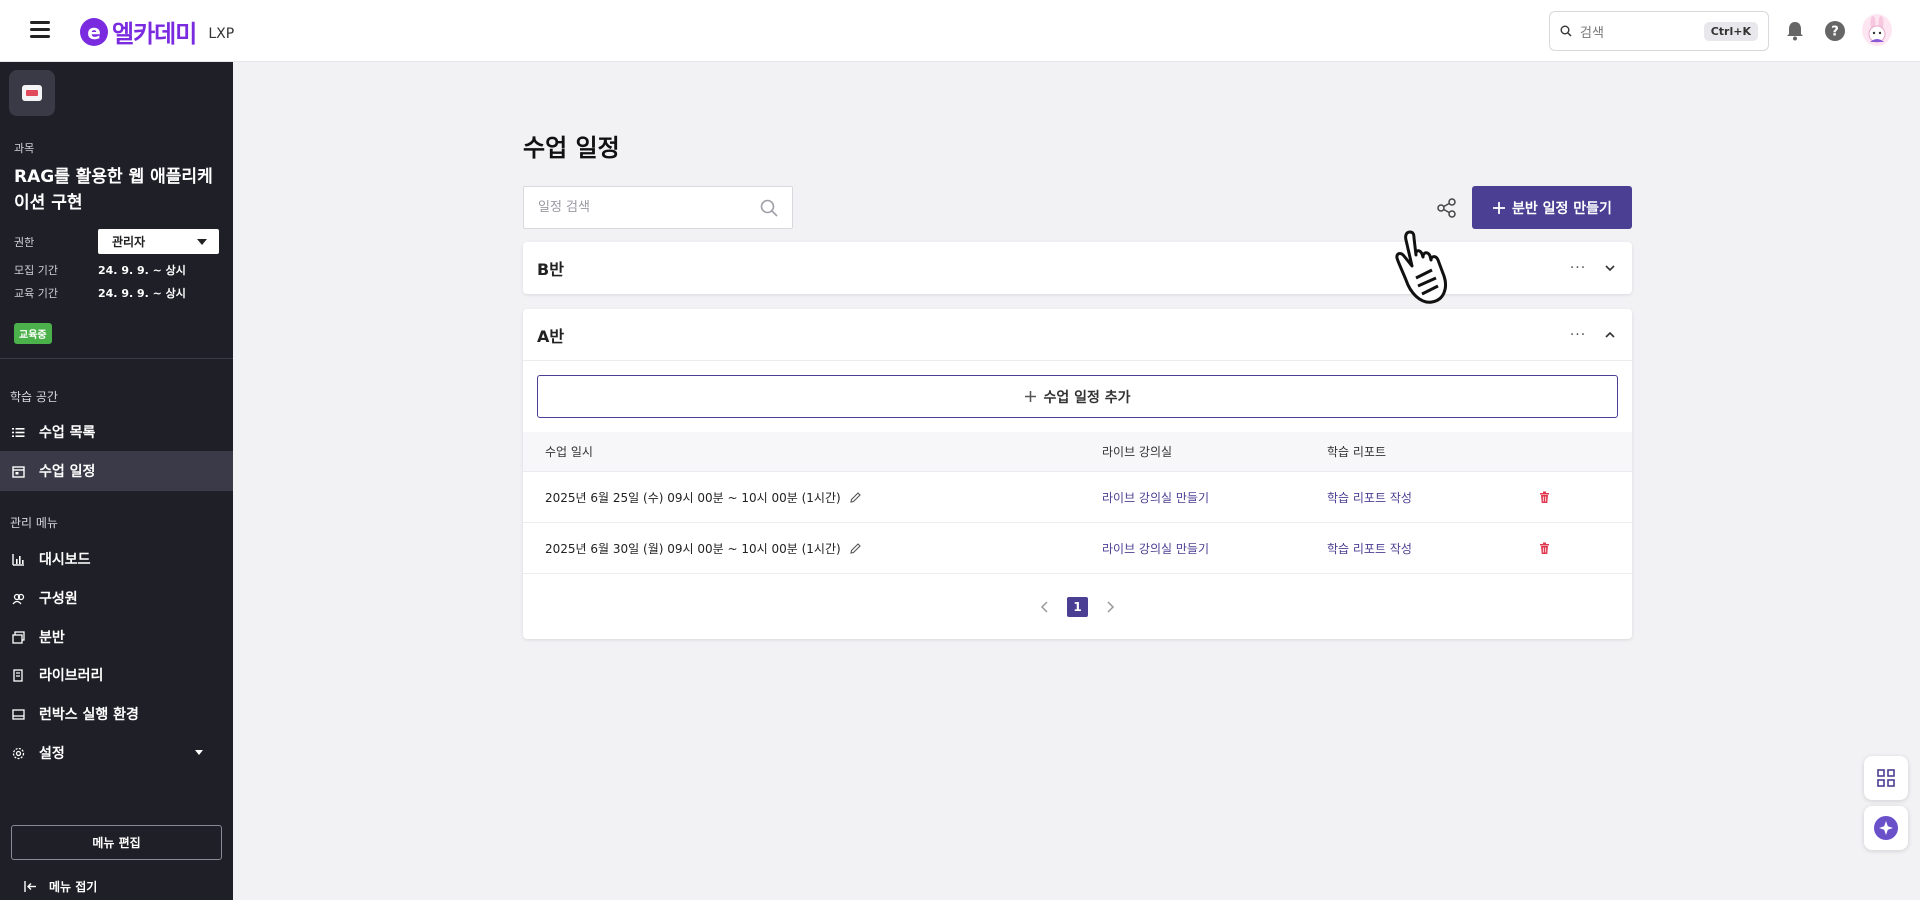 This screenshot has height=900, width=1920. Describe the element at coordinates (1137, 452) in the screenshot. I see `column-header-live: 라이브 강의실` at that location.